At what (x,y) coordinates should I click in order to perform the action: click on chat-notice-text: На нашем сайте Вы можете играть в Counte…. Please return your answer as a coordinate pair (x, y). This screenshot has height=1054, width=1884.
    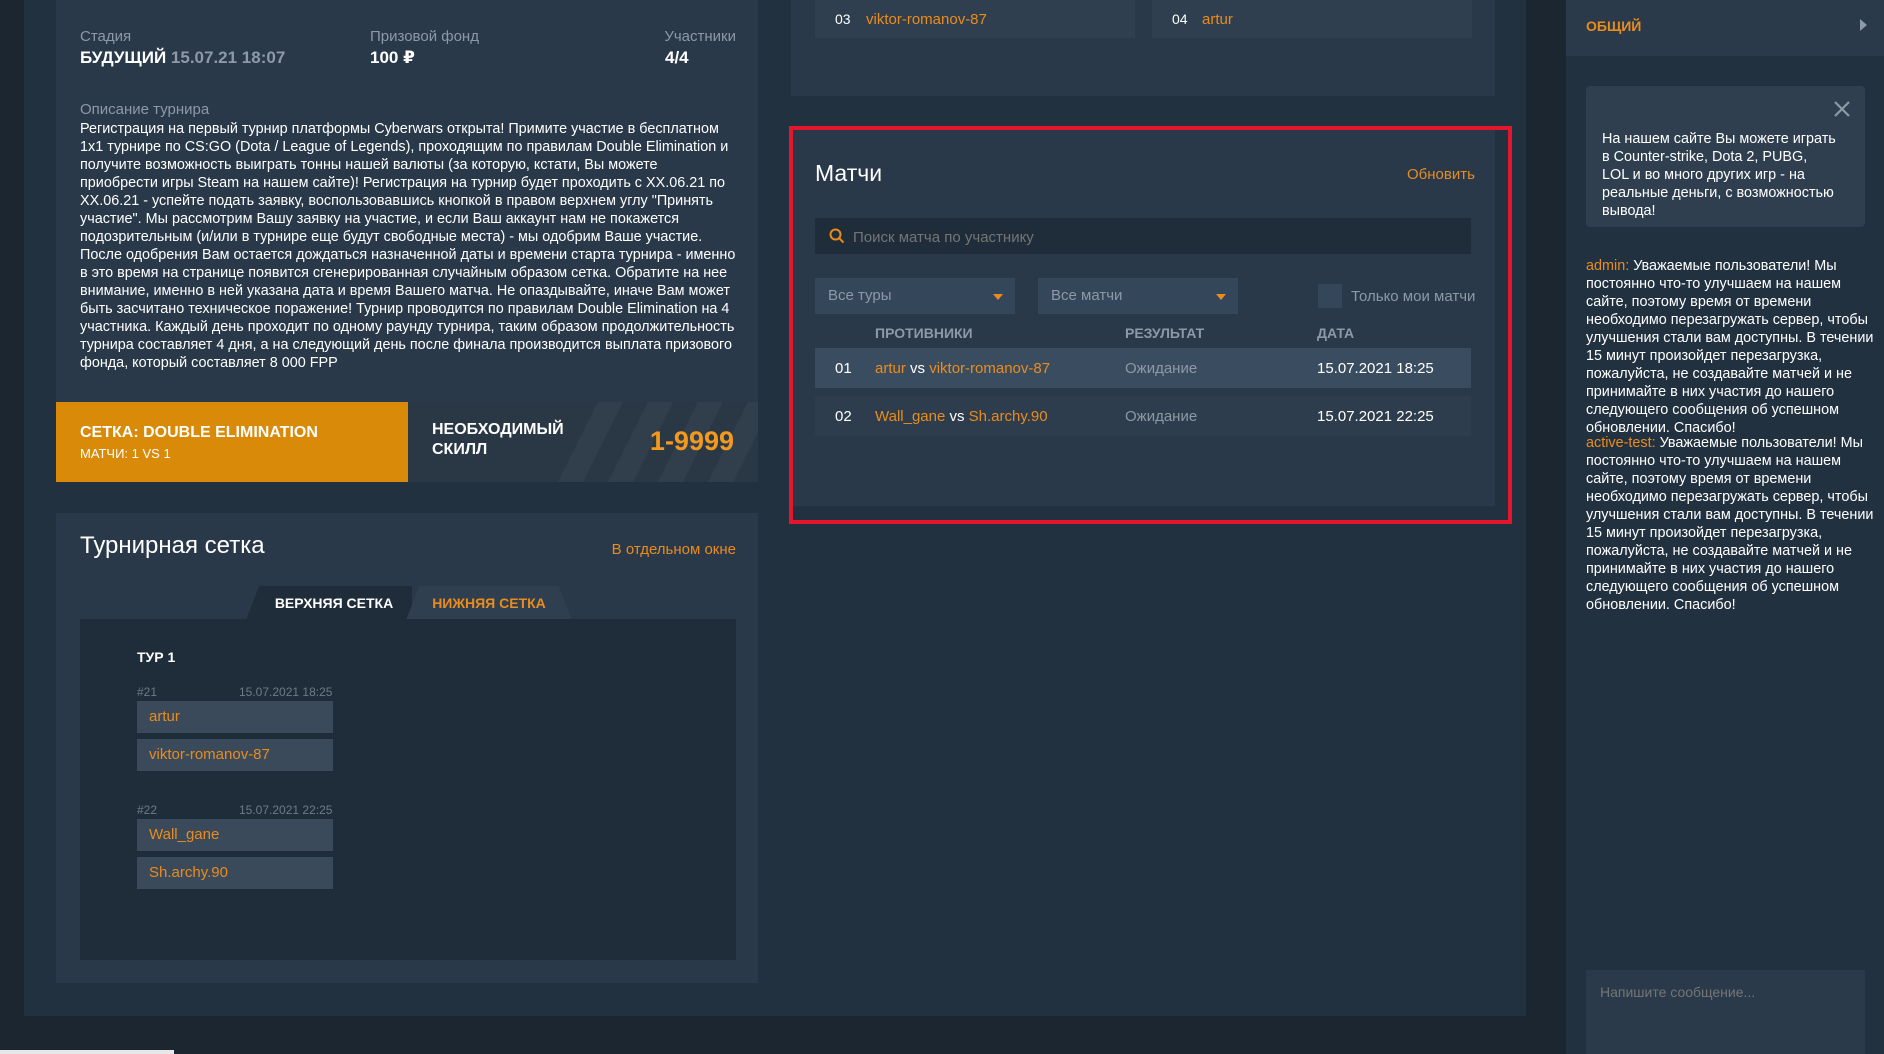
    Looking at the image, I should click on (1719, 175).